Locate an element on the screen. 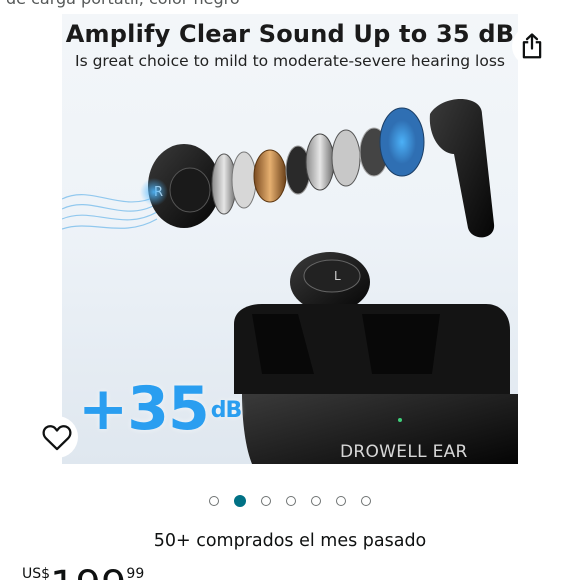 Image resolution: width=580 pixels, height=580 pixels. favorite-button is located at coordinates (57, 437).